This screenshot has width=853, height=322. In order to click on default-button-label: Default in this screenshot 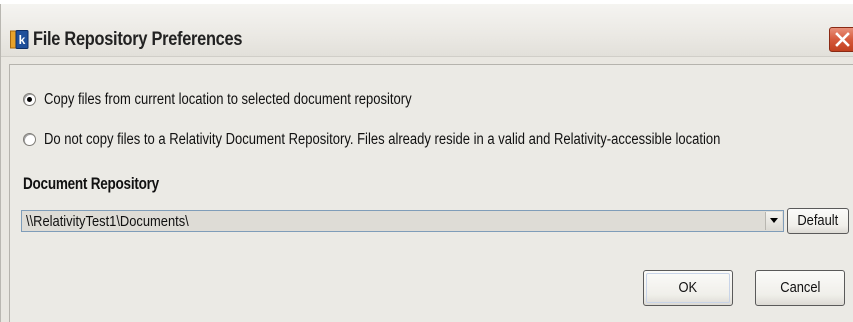, I will do `click(818, 220)`.